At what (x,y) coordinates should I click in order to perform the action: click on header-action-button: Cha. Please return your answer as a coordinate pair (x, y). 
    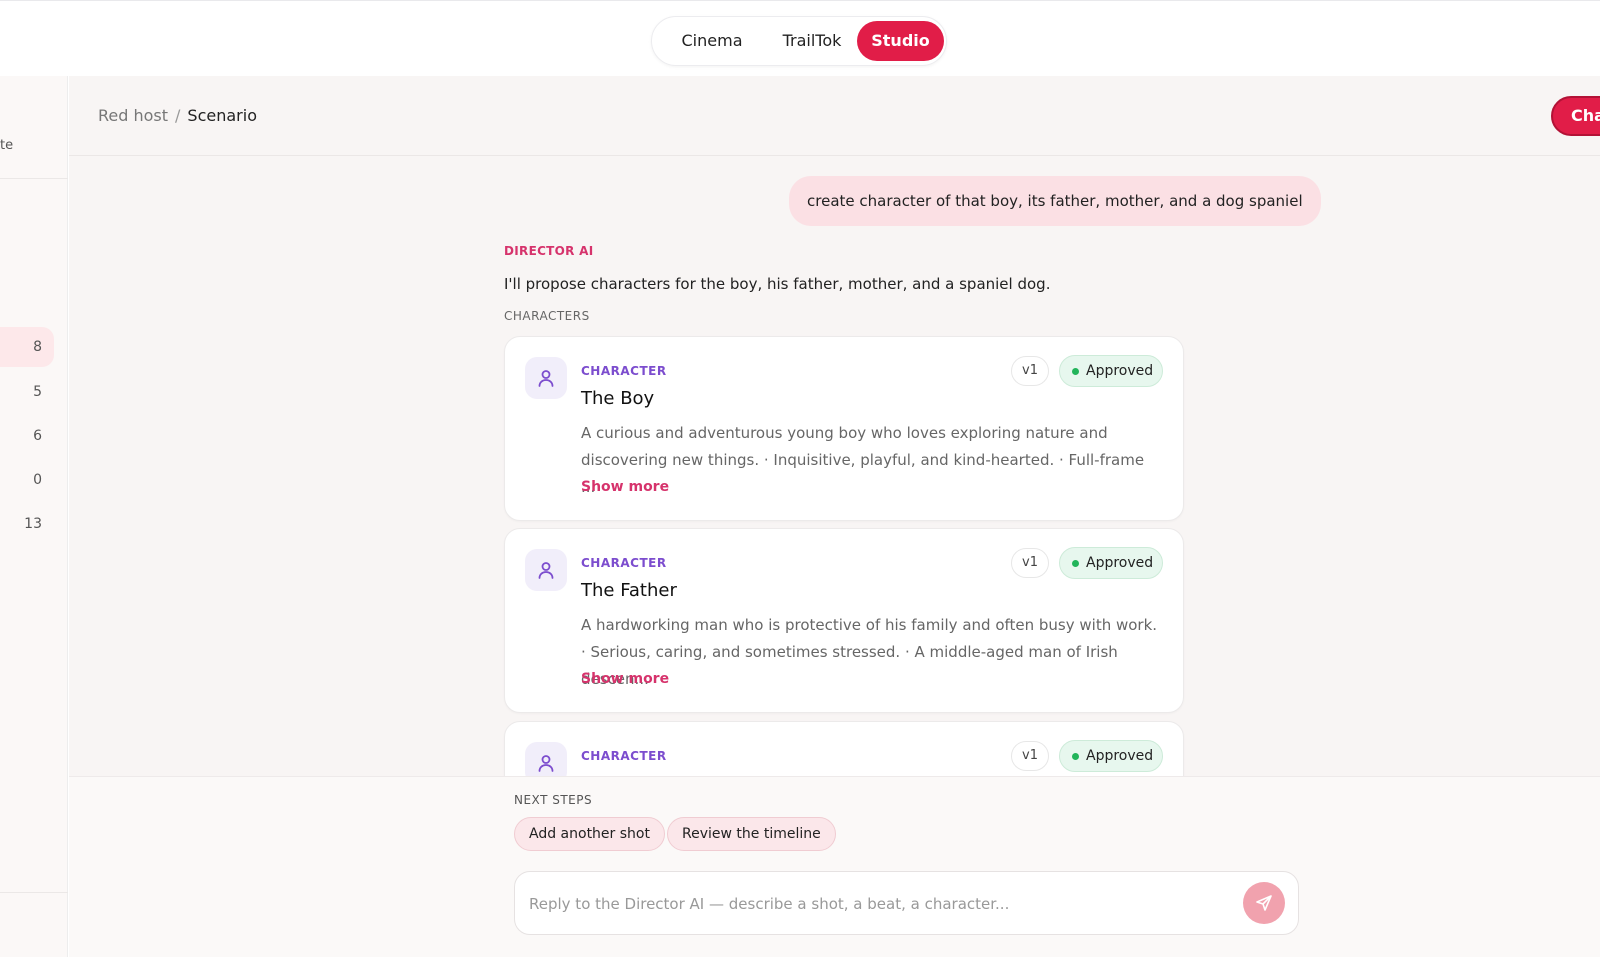
    Looking at the image, I should click on (1575, 116).